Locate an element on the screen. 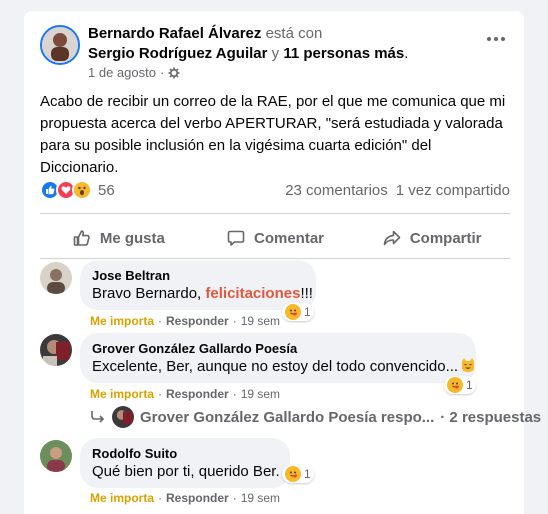 The width and height of the screenshot is (548, 514). commenter-name: Rodolfo Suito is located at coordinates (185, 454).